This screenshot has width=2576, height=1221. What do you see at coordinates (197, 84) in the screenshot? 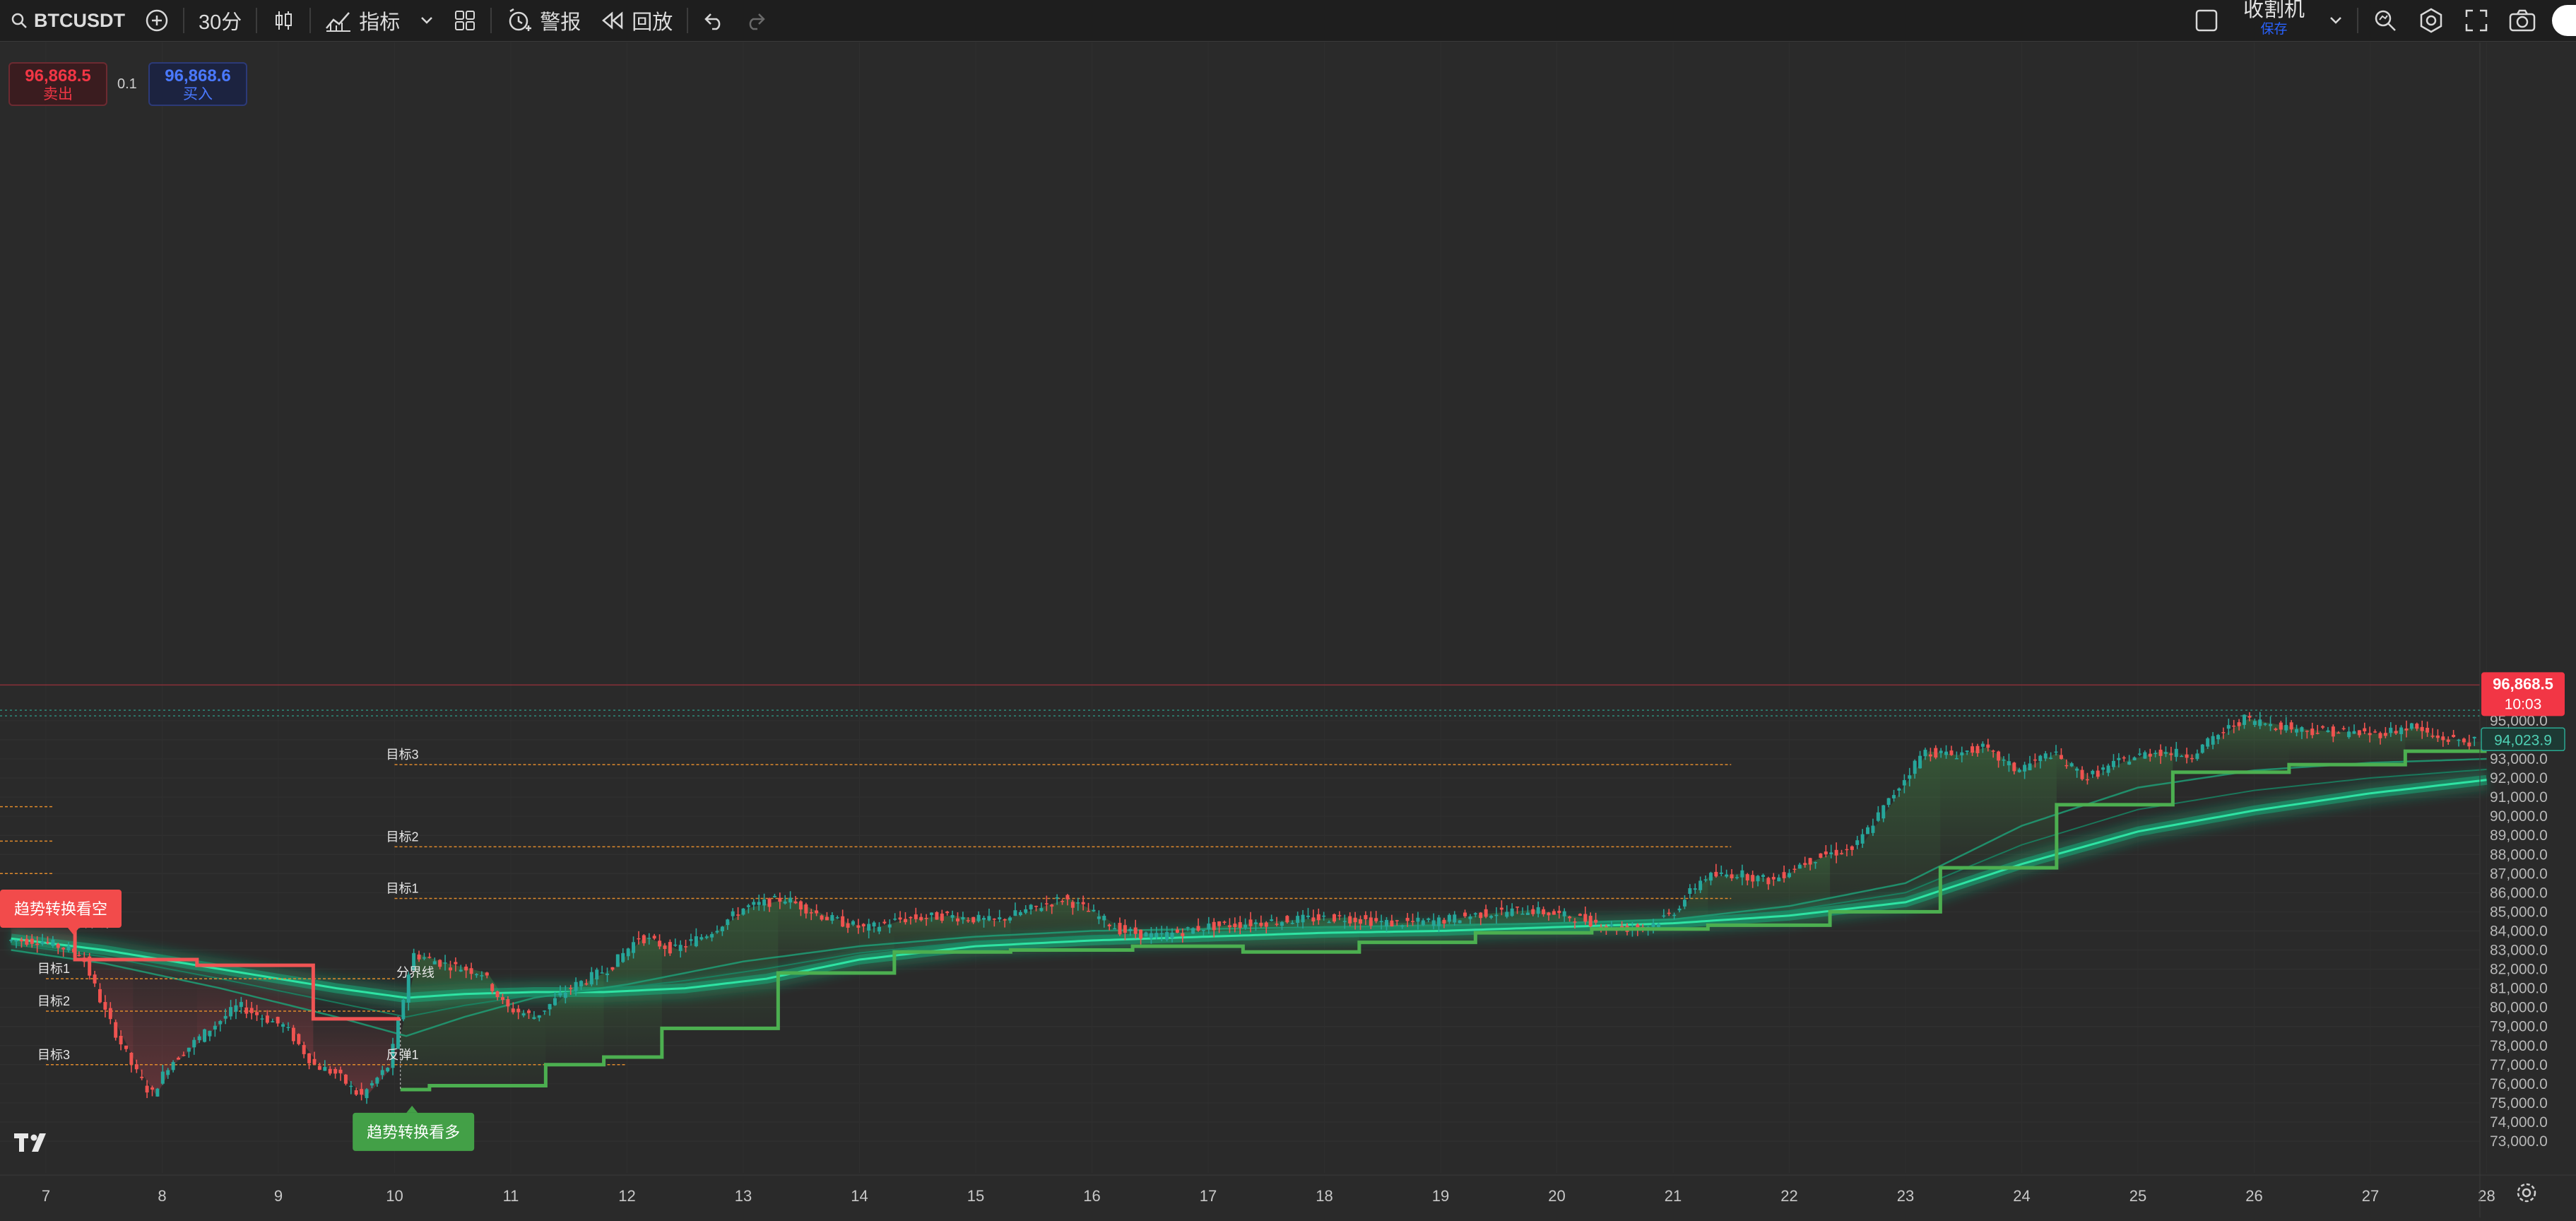
I see `buy-button: 96,868.6 买入` at bounding box center [197, 84].